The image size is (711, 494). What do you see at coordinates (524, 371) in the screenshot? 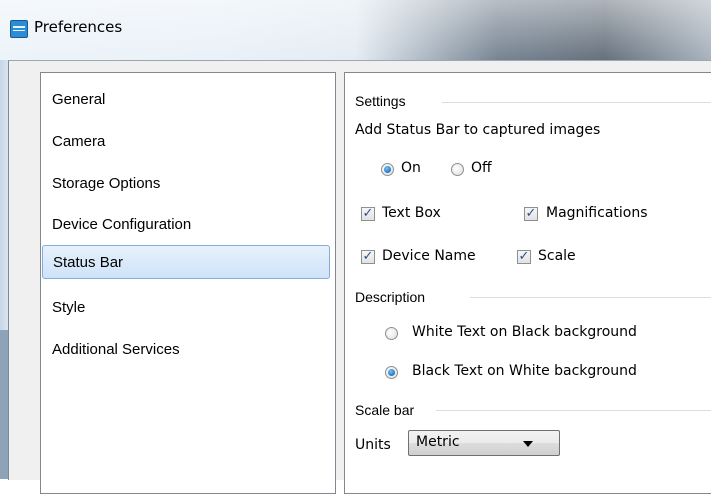
I see `black-text-label: Black Text on White background` at bounding box center [524, 371].